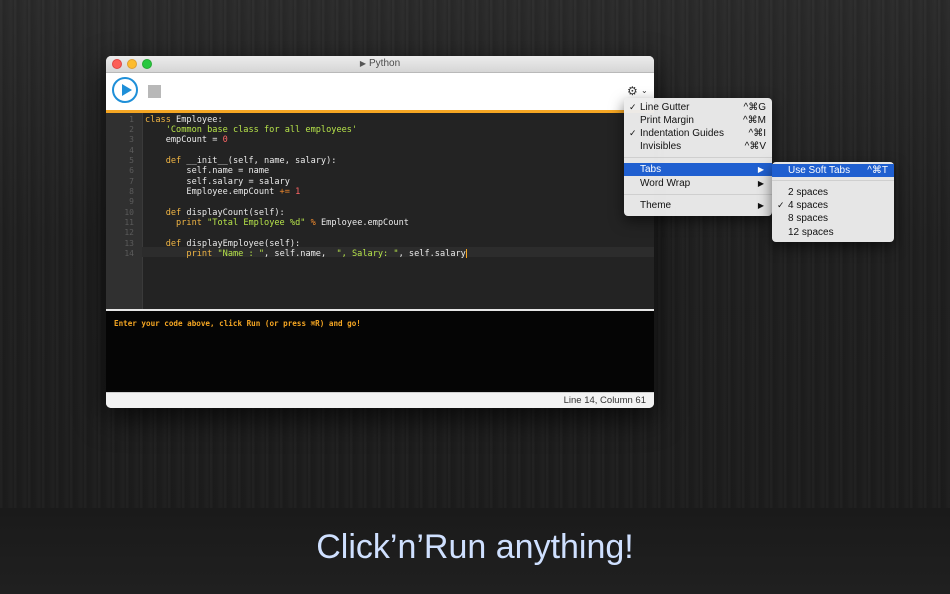 The image size is (950, 594). I want to click on code-line: def displayEmployee(self):, so click(233, 244).